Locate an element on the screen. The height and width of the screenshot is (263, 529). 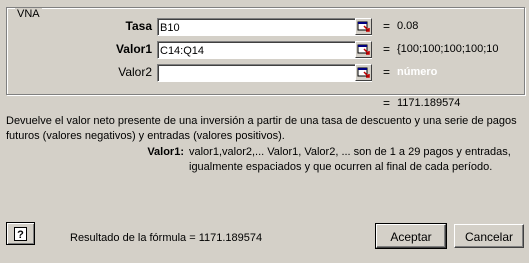
valor2-ref-button is located at coordinates (363, 72).